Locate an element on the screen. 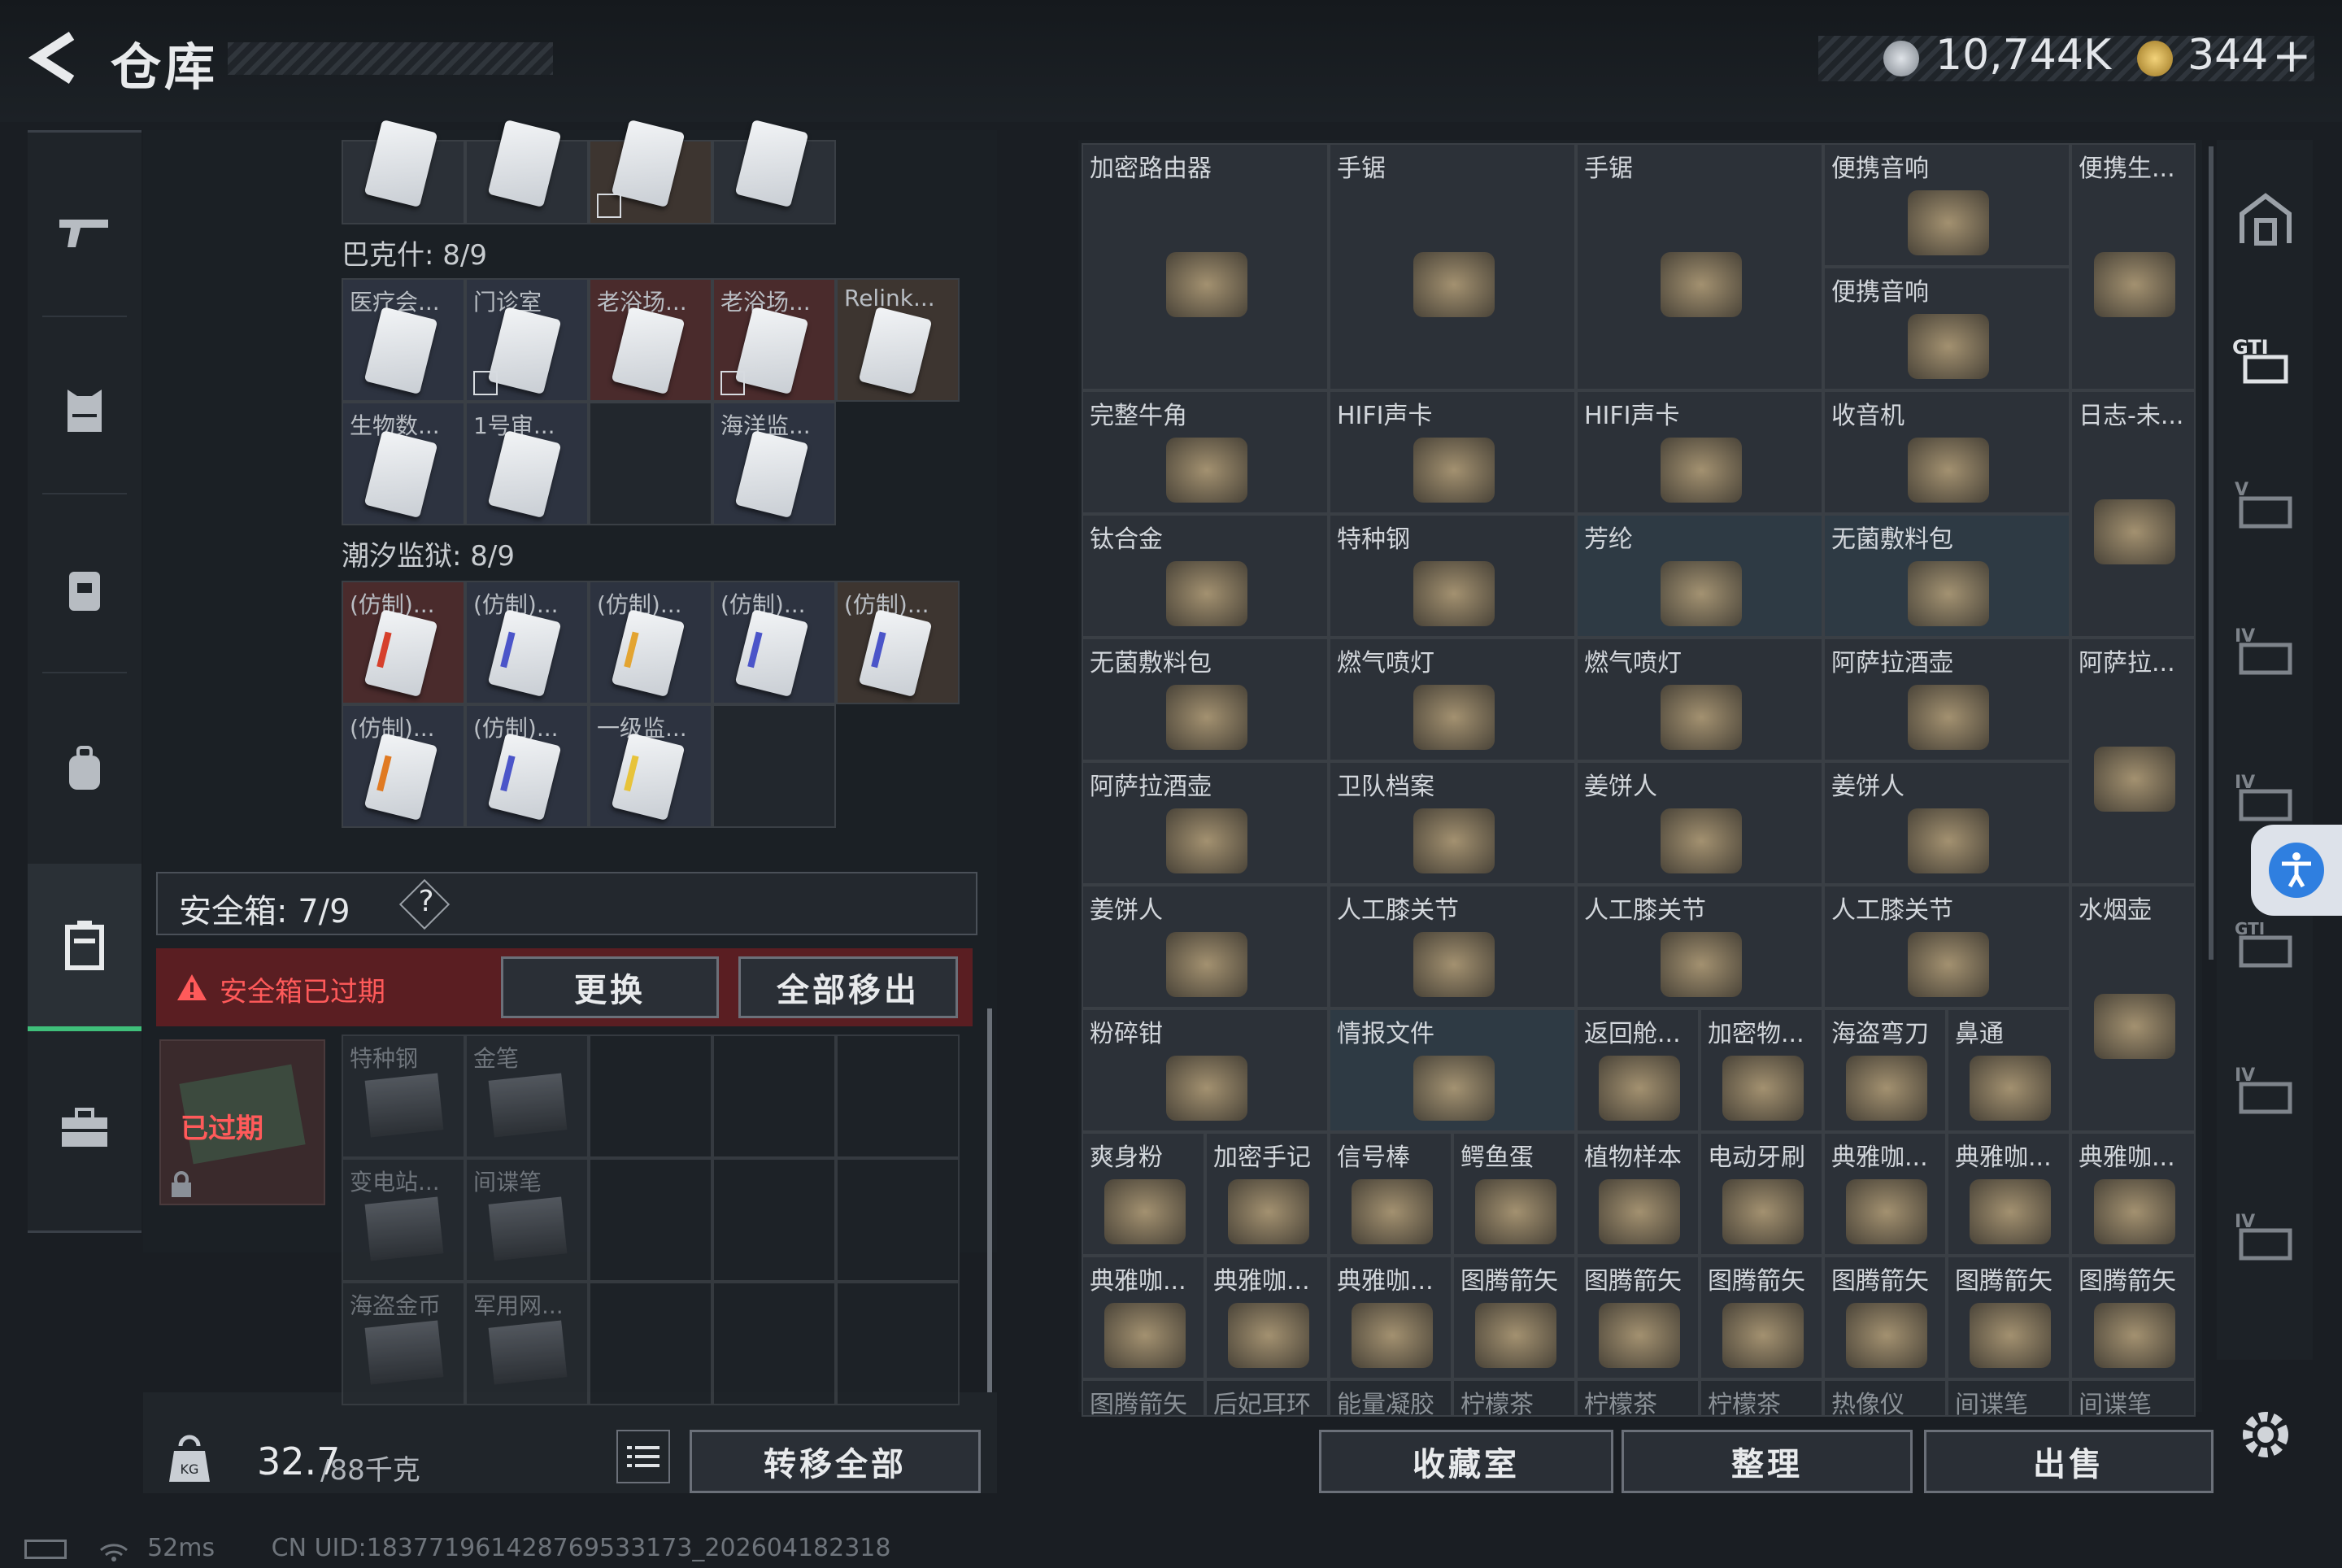 The image size is (2342, 1568). inventory-item: 海盗弯刀 is located at coordinates (1885, 1070).